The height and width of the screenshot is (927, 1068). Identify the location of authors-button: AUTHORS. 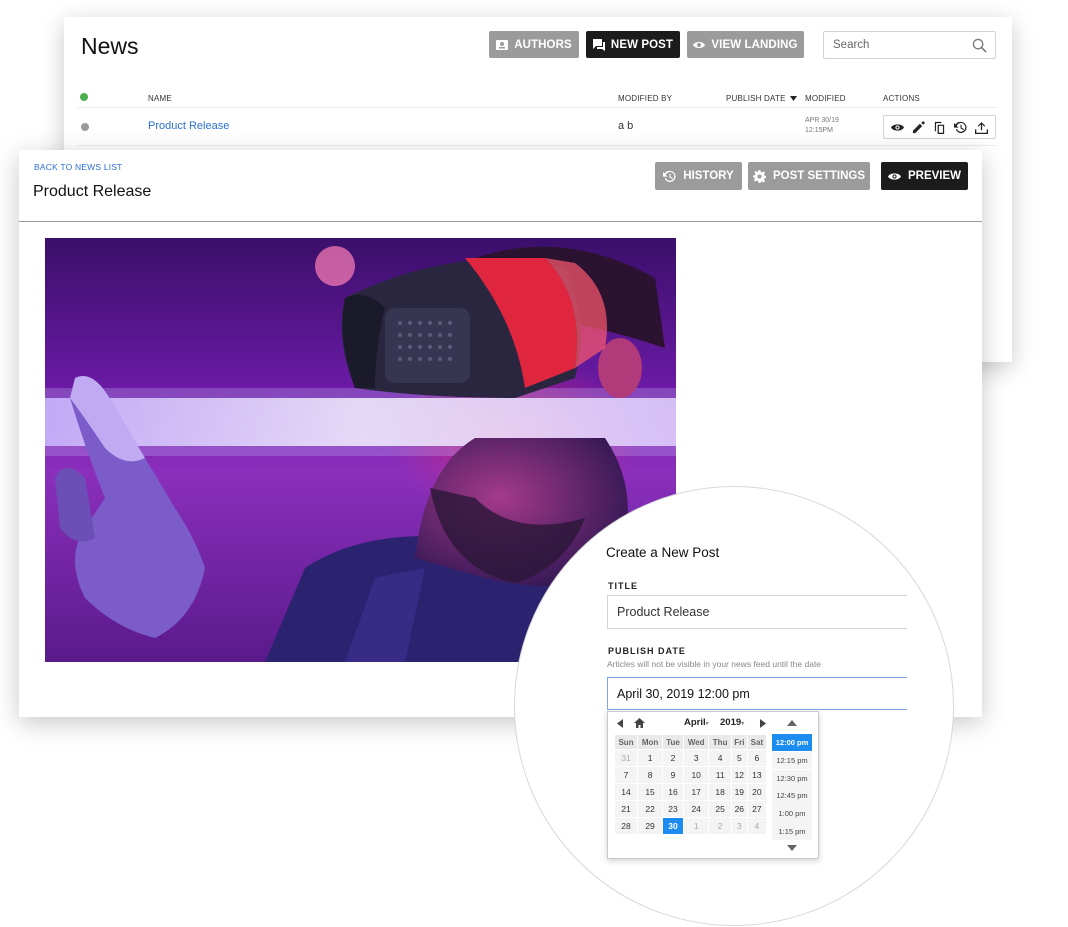
(534, 44).